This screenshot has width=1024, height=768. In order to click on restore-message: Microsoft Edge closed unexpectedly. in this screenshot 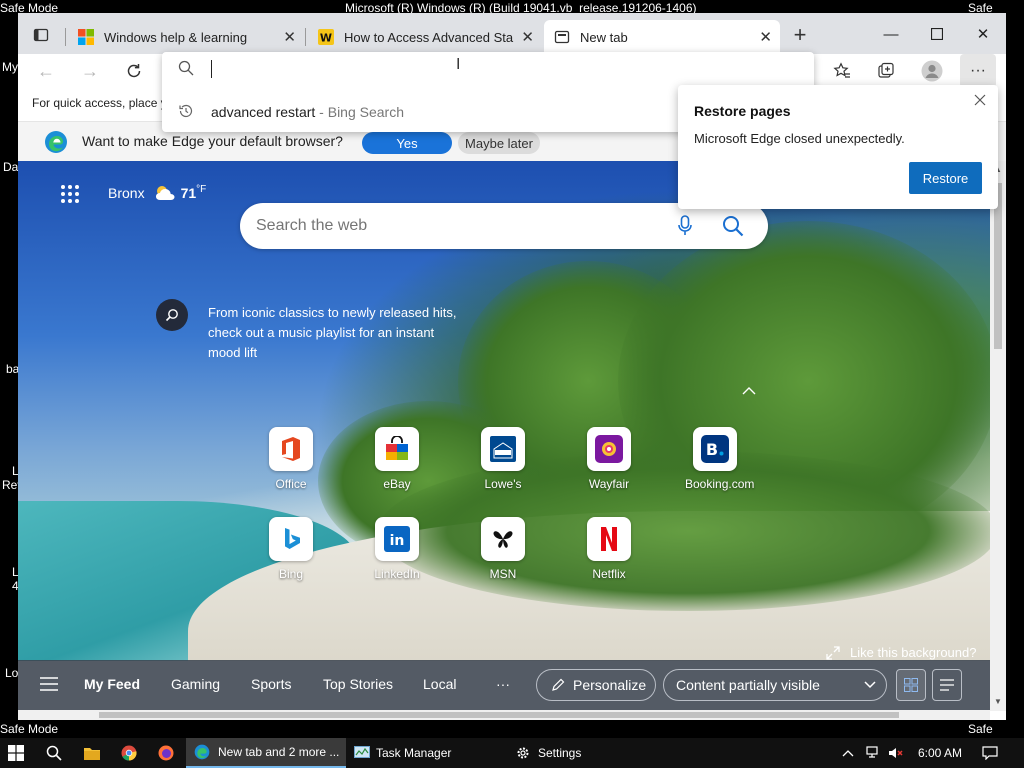, I will do `click(799, 138)`.